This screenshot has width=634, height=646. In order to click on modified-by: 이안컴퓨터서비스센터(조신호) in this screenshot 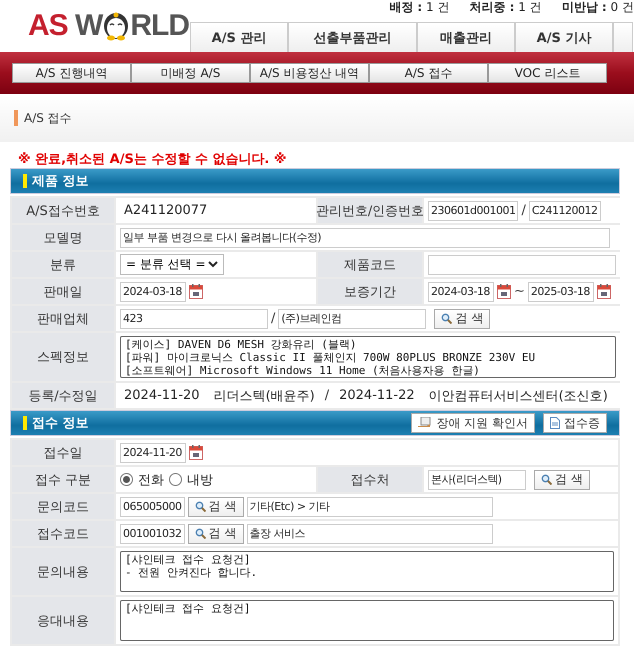, I will do `click(518, 396)`.